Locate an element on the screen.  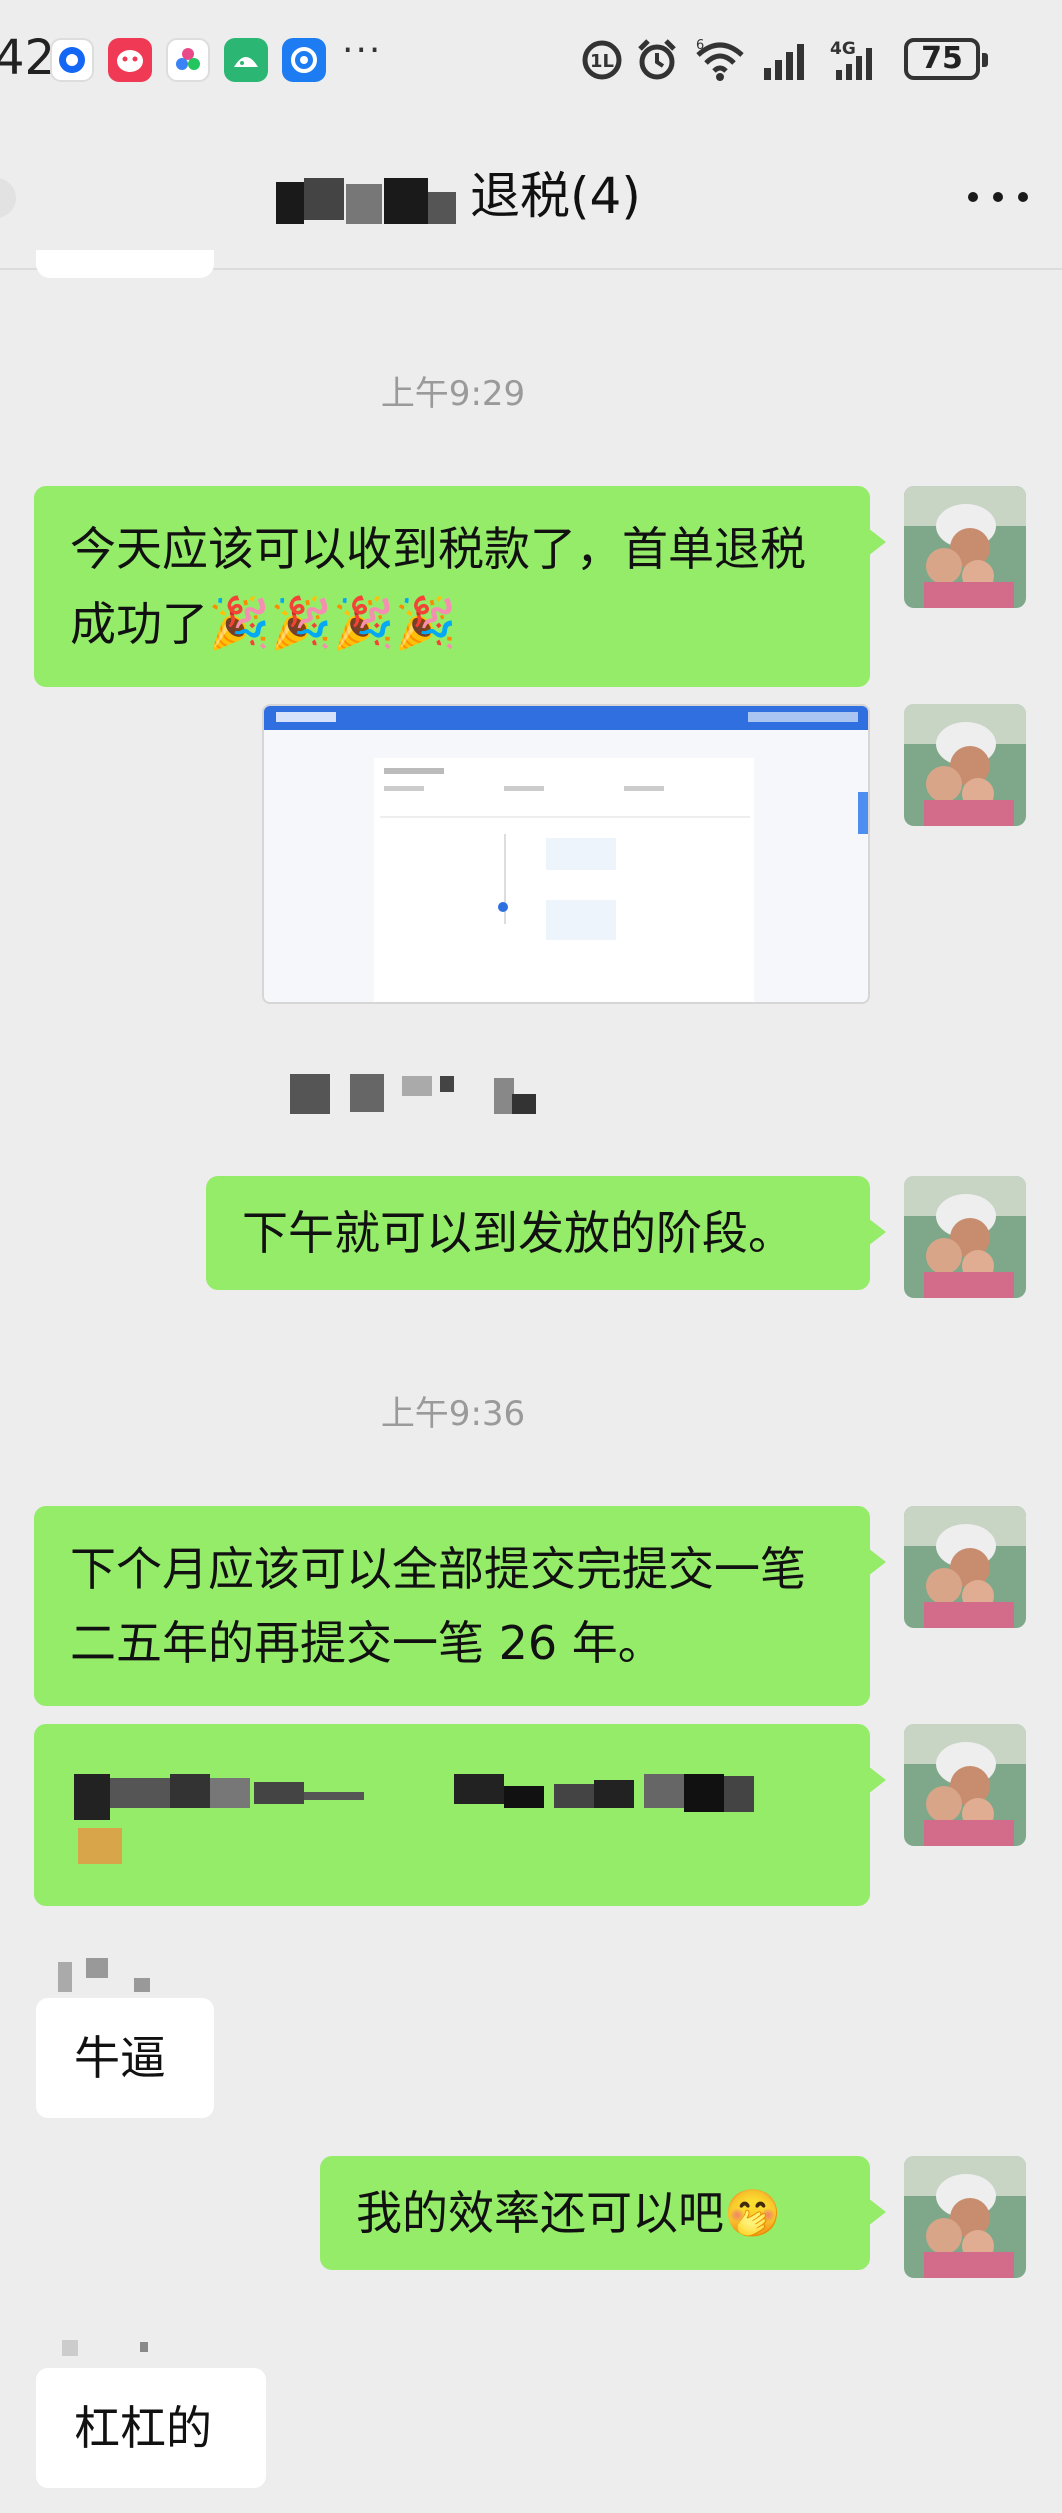
image-divider is located at coordinates (565, 817).